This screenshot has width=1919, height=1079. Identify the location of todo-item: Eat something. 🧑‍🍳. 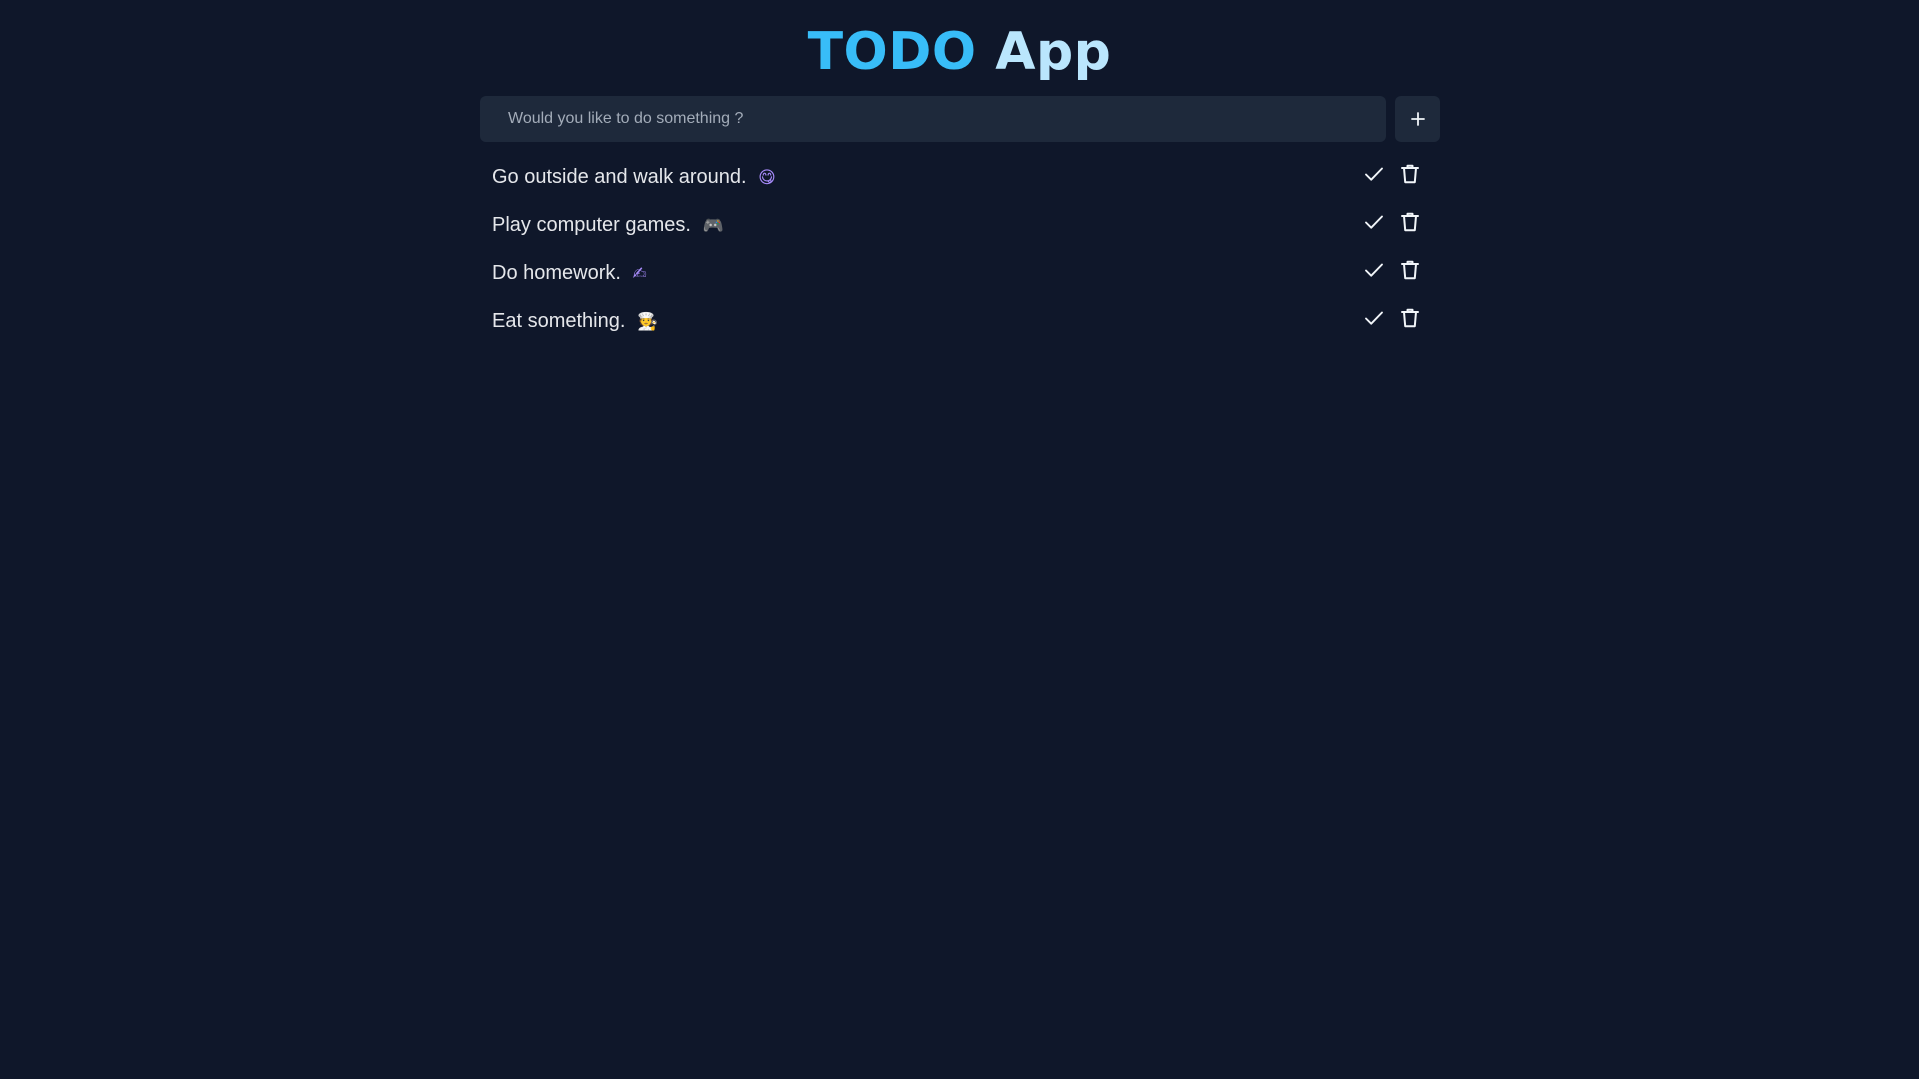
(960, 320).